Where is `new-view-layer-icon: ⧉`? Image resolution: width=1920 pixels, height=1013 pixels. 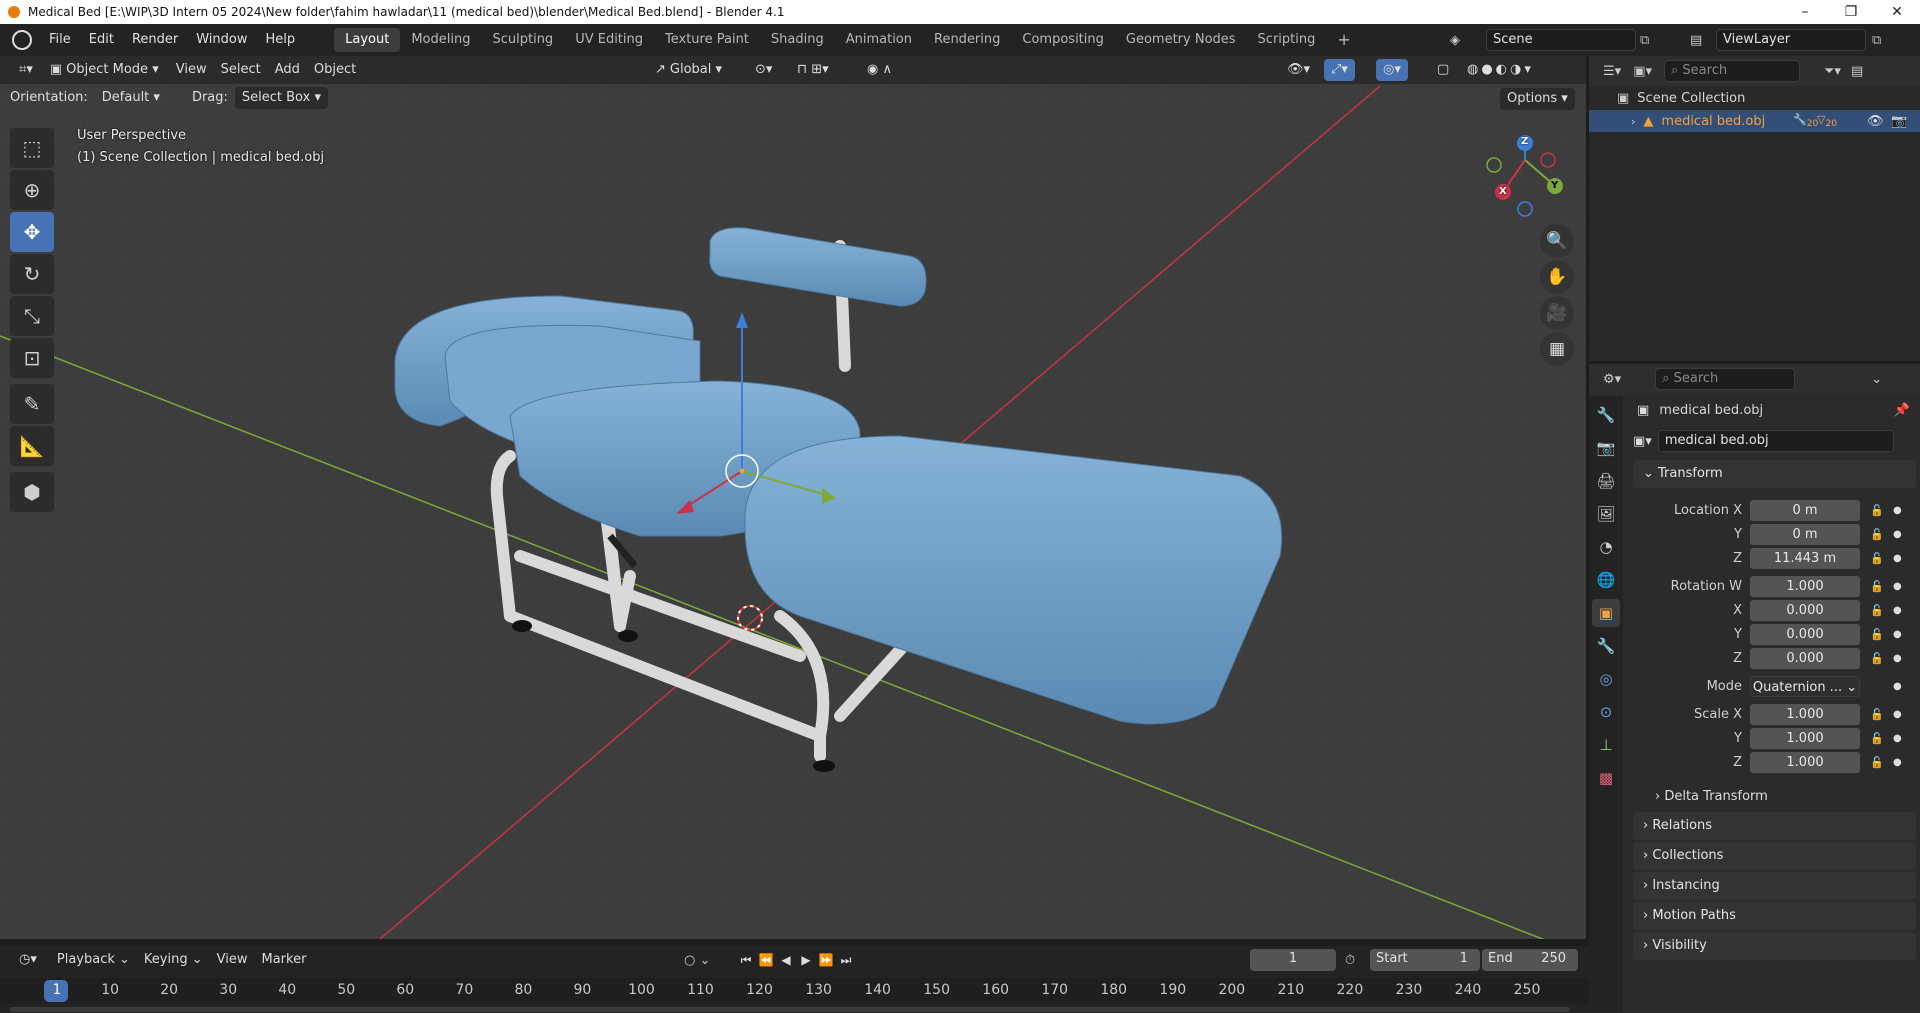 new-view-layer-icon: ⧉ is located at coordinates (1876, 40).